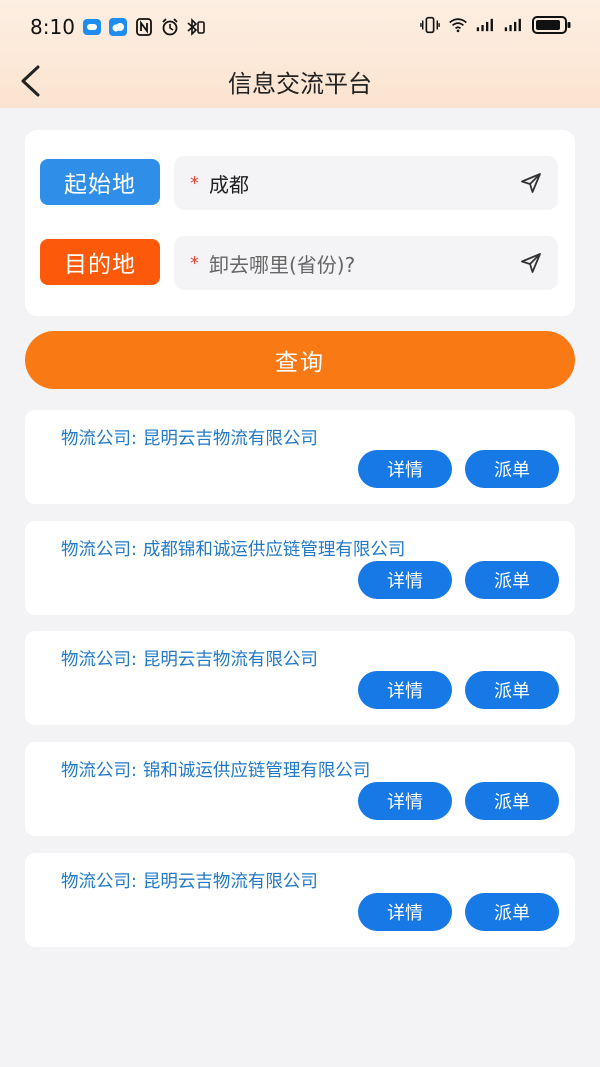 Image resolution: width=600 pixels, height=1067 pixels. What do you see at coordinates (274, 550) in the screenshot?
I see `company-name: 成都锦和诚运供应链管理有限公司` at bounding box center [274, 550].